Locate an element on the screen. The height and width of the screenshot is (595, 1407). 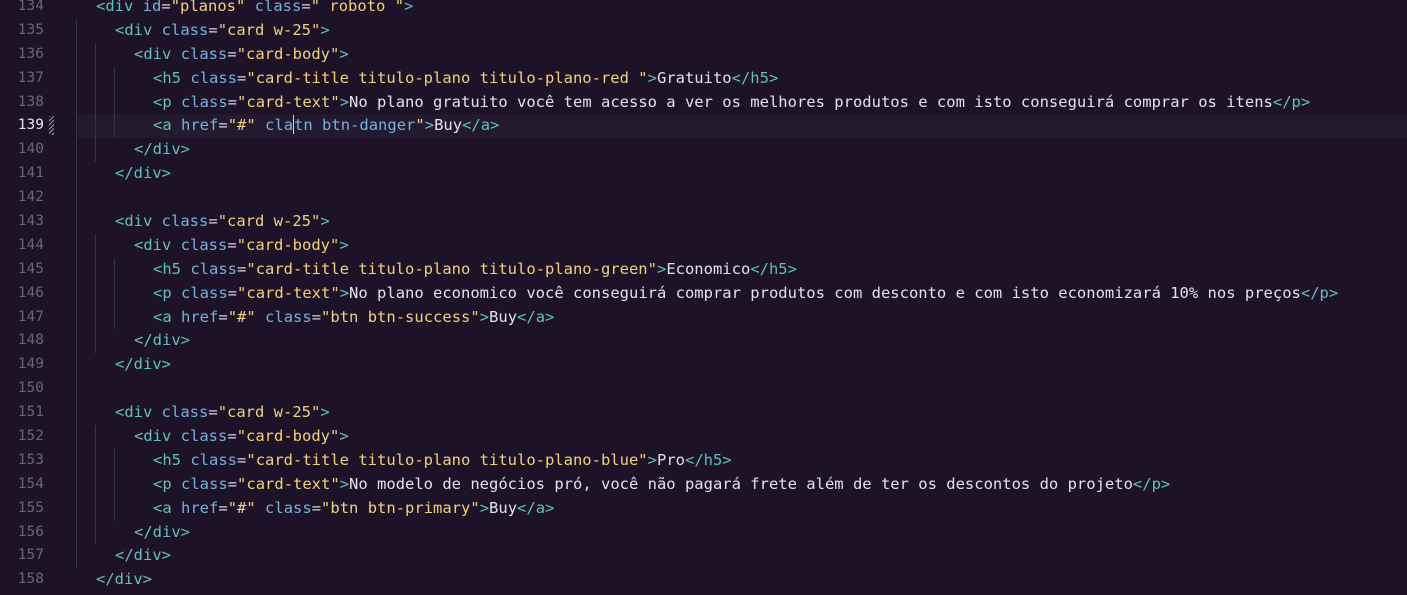
code-line: 150 is located at coordinates (703, 389).